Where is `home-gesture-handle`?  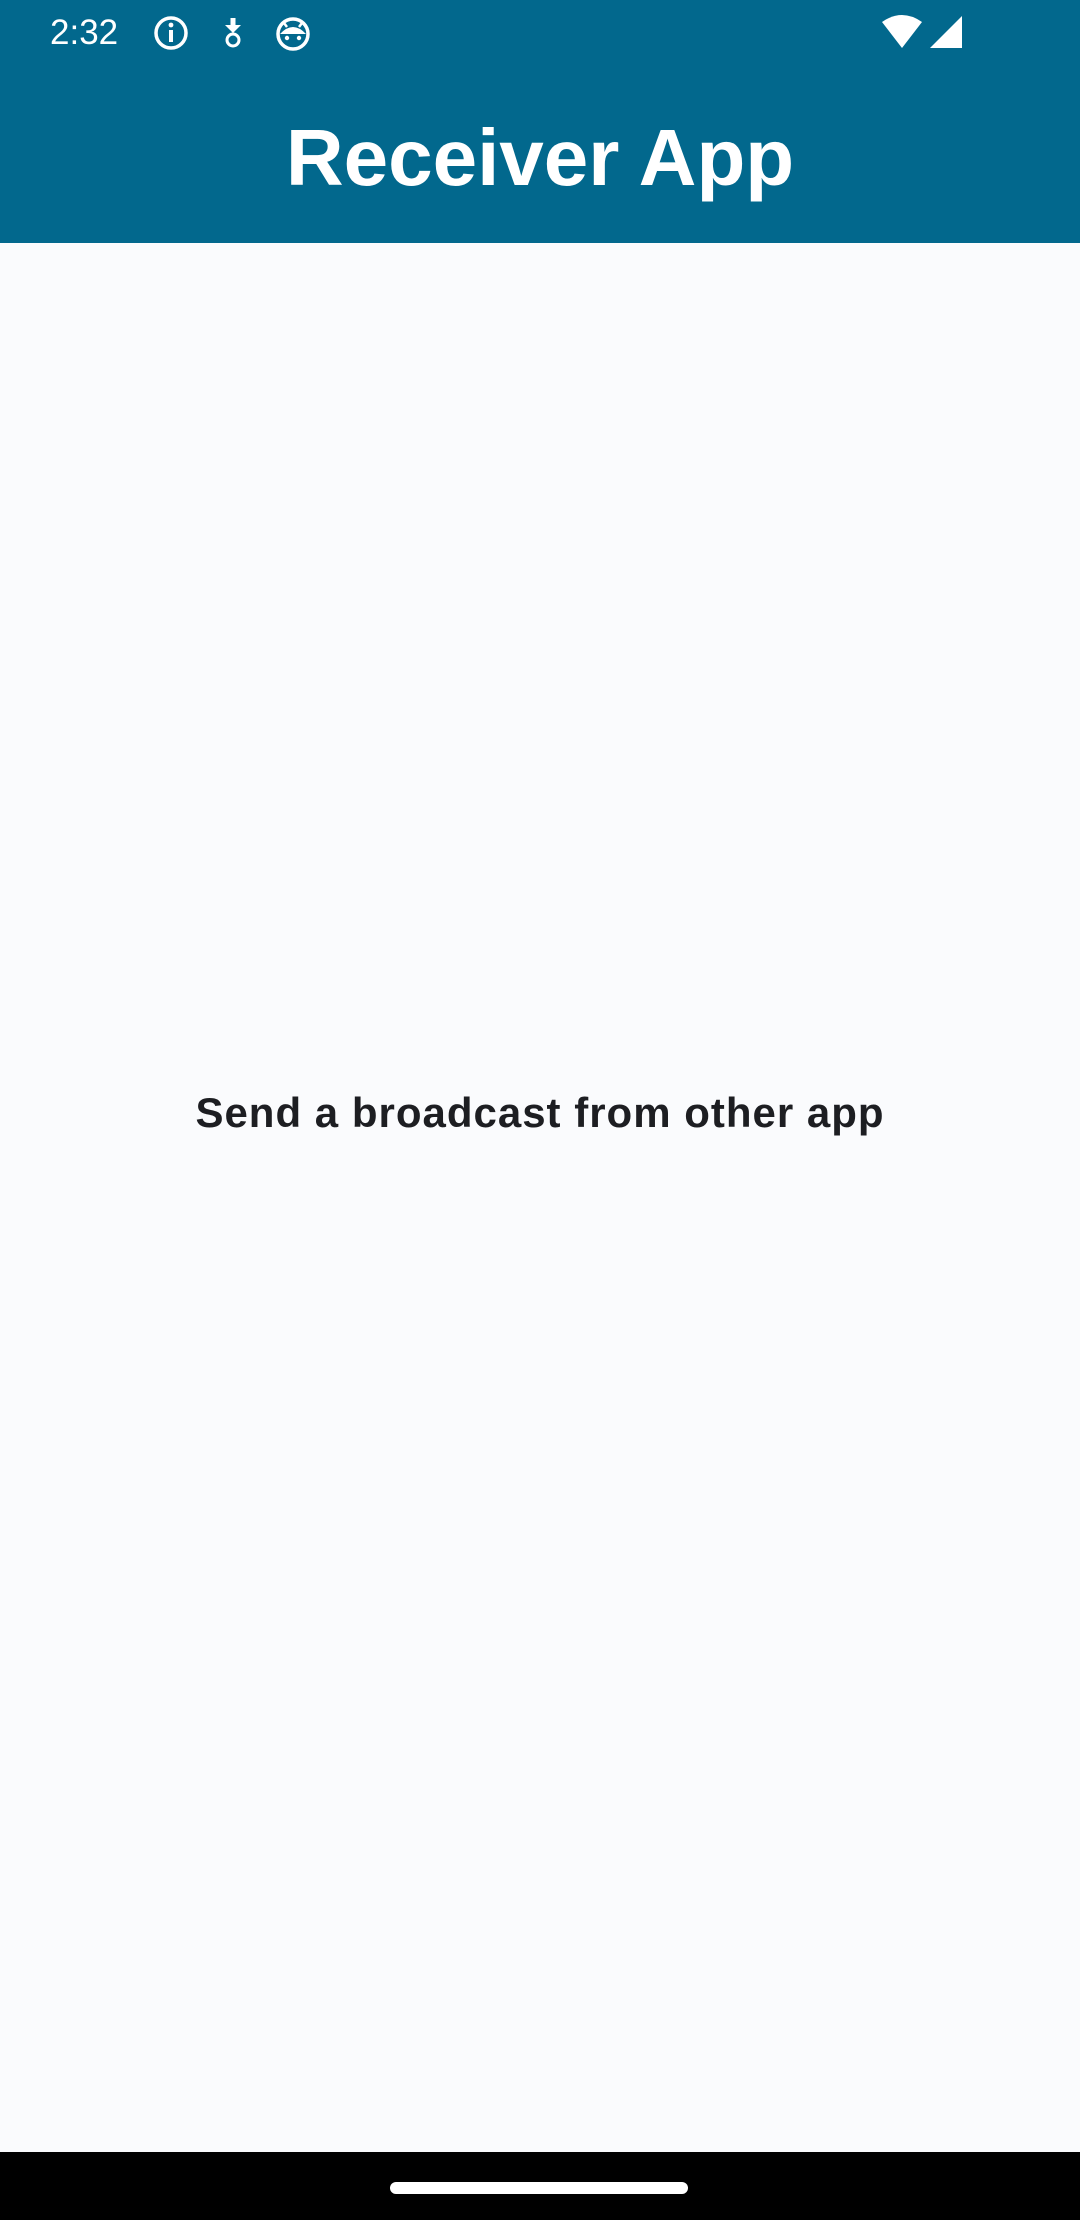 home-gesture-handle is located at coordinates (539, 2188).